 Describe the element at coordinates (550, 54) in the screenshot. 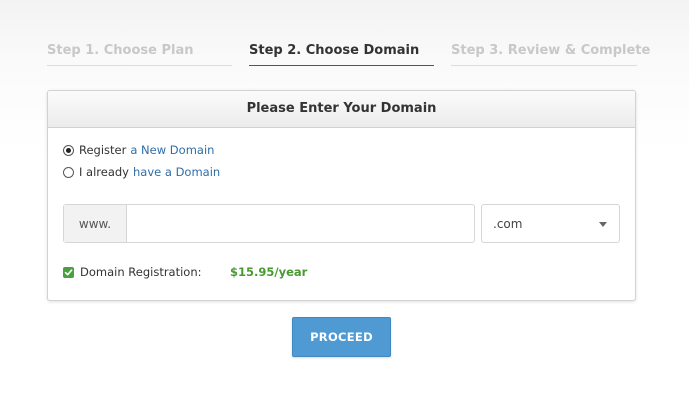

I see `step-review-complete: Step 3. Review & Complete` at that location.